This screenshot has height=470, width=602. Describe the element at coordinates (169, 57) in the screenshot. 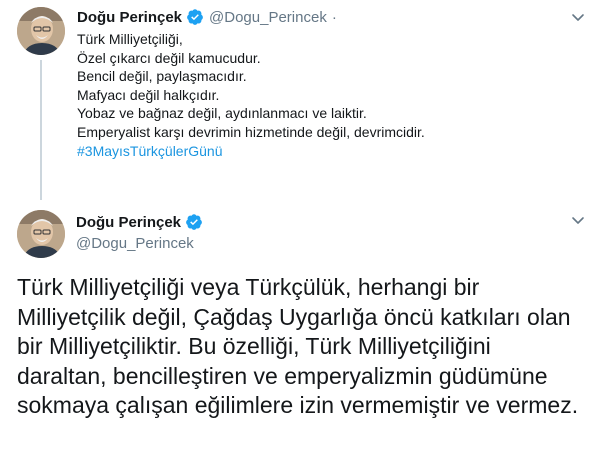

I see `tweet-line: Özel çıkarcı değil kamucudur.` at that location.